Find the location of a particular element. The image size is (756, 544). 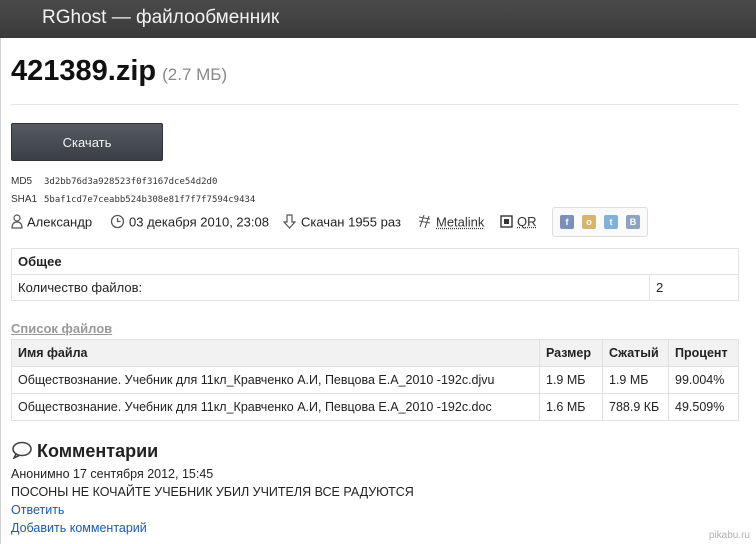

author-name: Александр is located at coordinates (60, 222).